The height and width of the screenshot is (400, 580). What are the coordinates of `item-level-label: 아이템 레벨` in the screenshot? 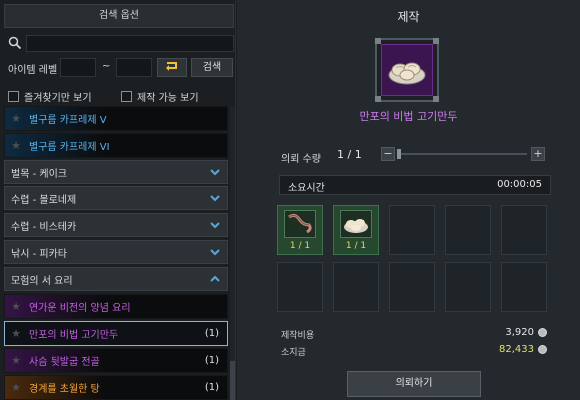 It's located at (33, 70).